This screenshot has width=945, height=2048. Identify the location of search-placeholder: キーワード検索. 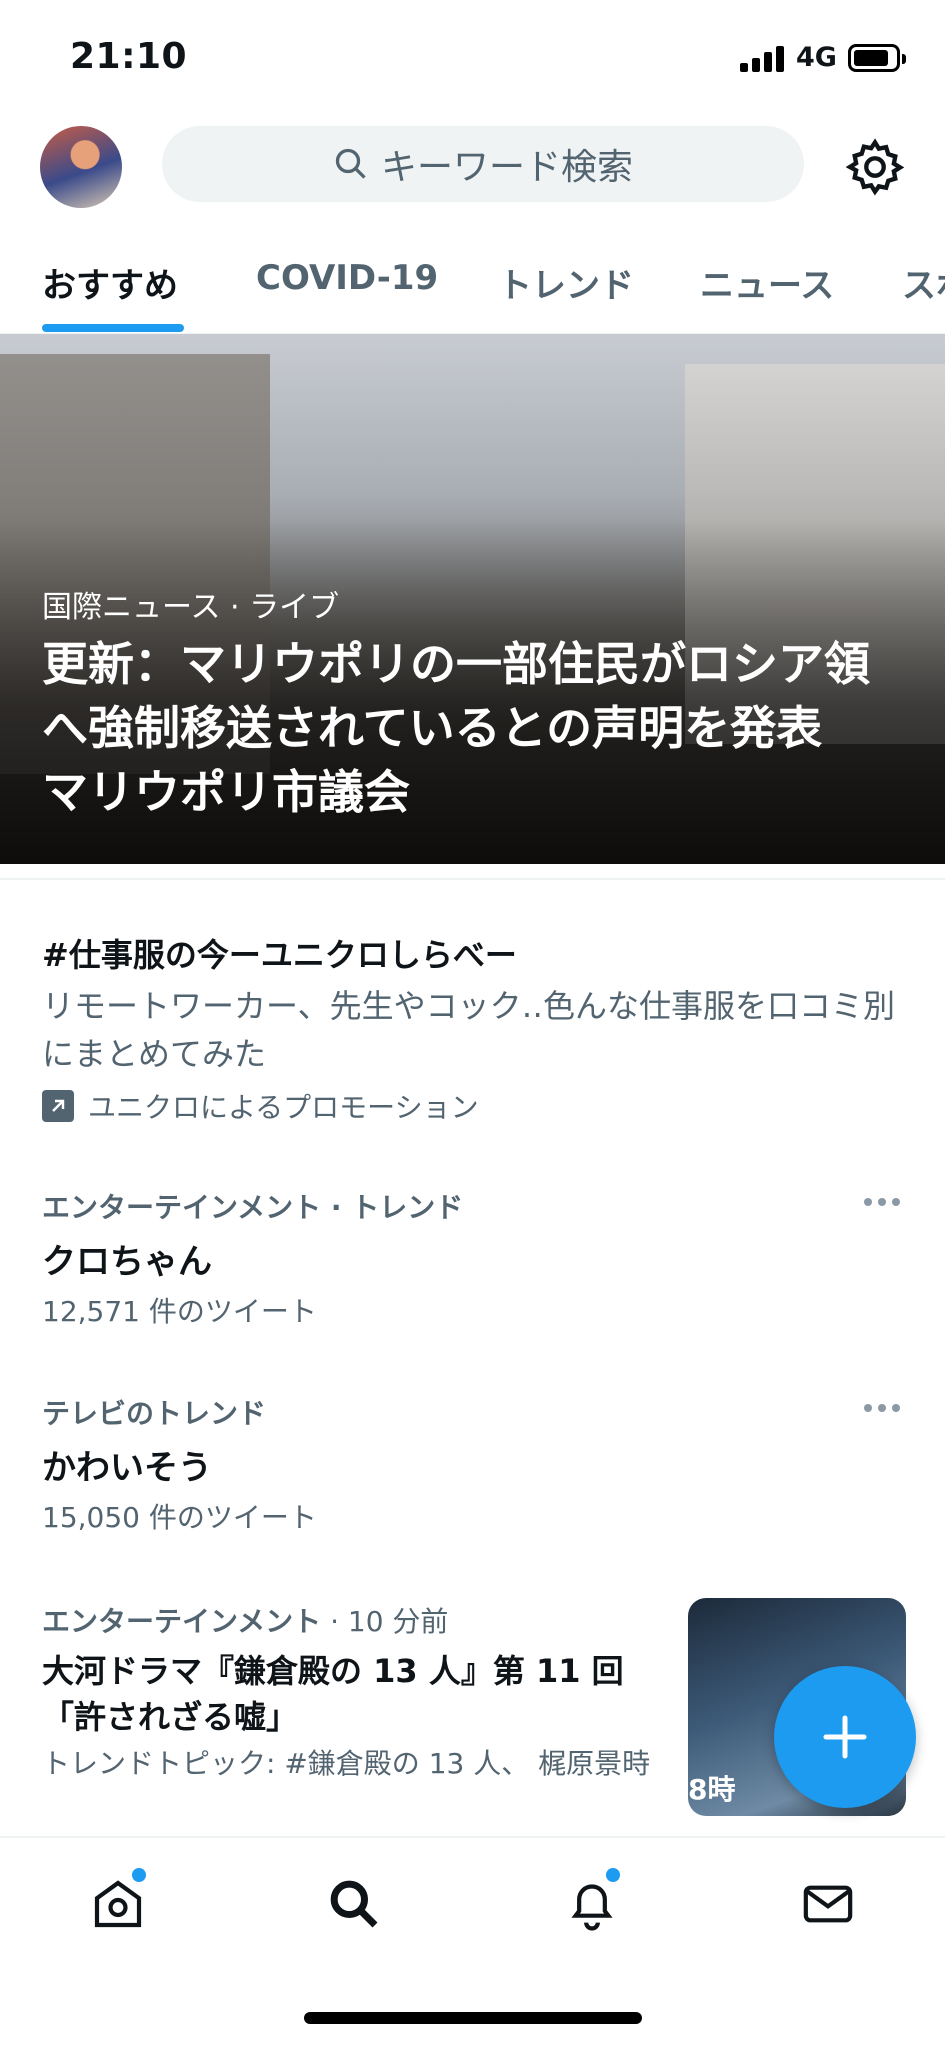
(506, 167).